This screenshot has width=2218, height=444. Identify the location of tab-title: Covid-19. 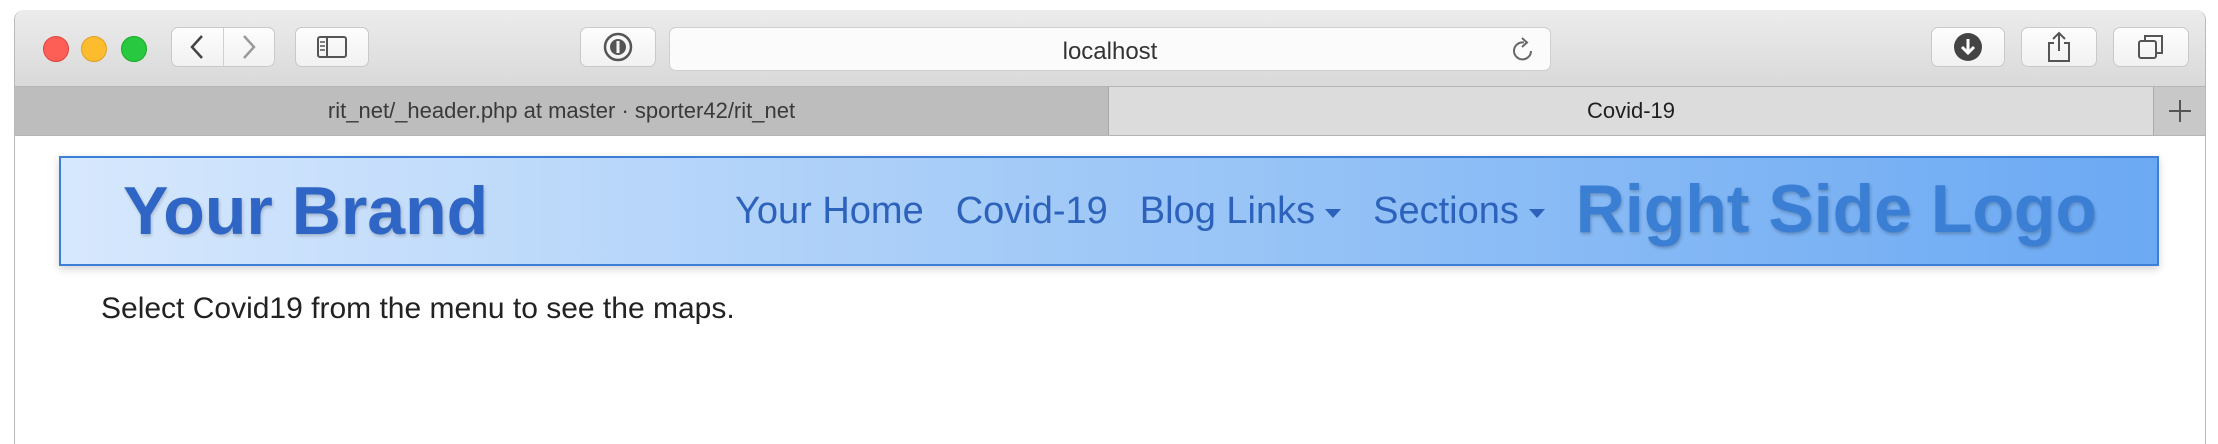
(1631, 110).